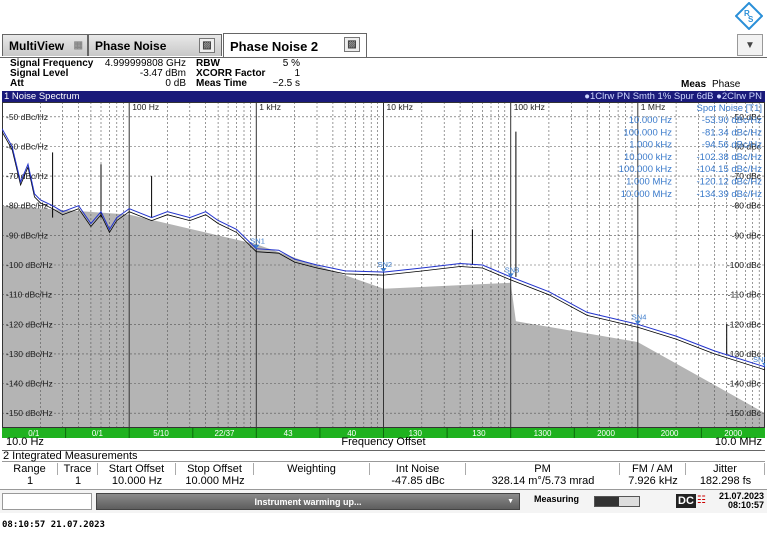 Image resolution: width=767 pixels, height=540 pixels. I want to click on table-cell, so click(312, 481).